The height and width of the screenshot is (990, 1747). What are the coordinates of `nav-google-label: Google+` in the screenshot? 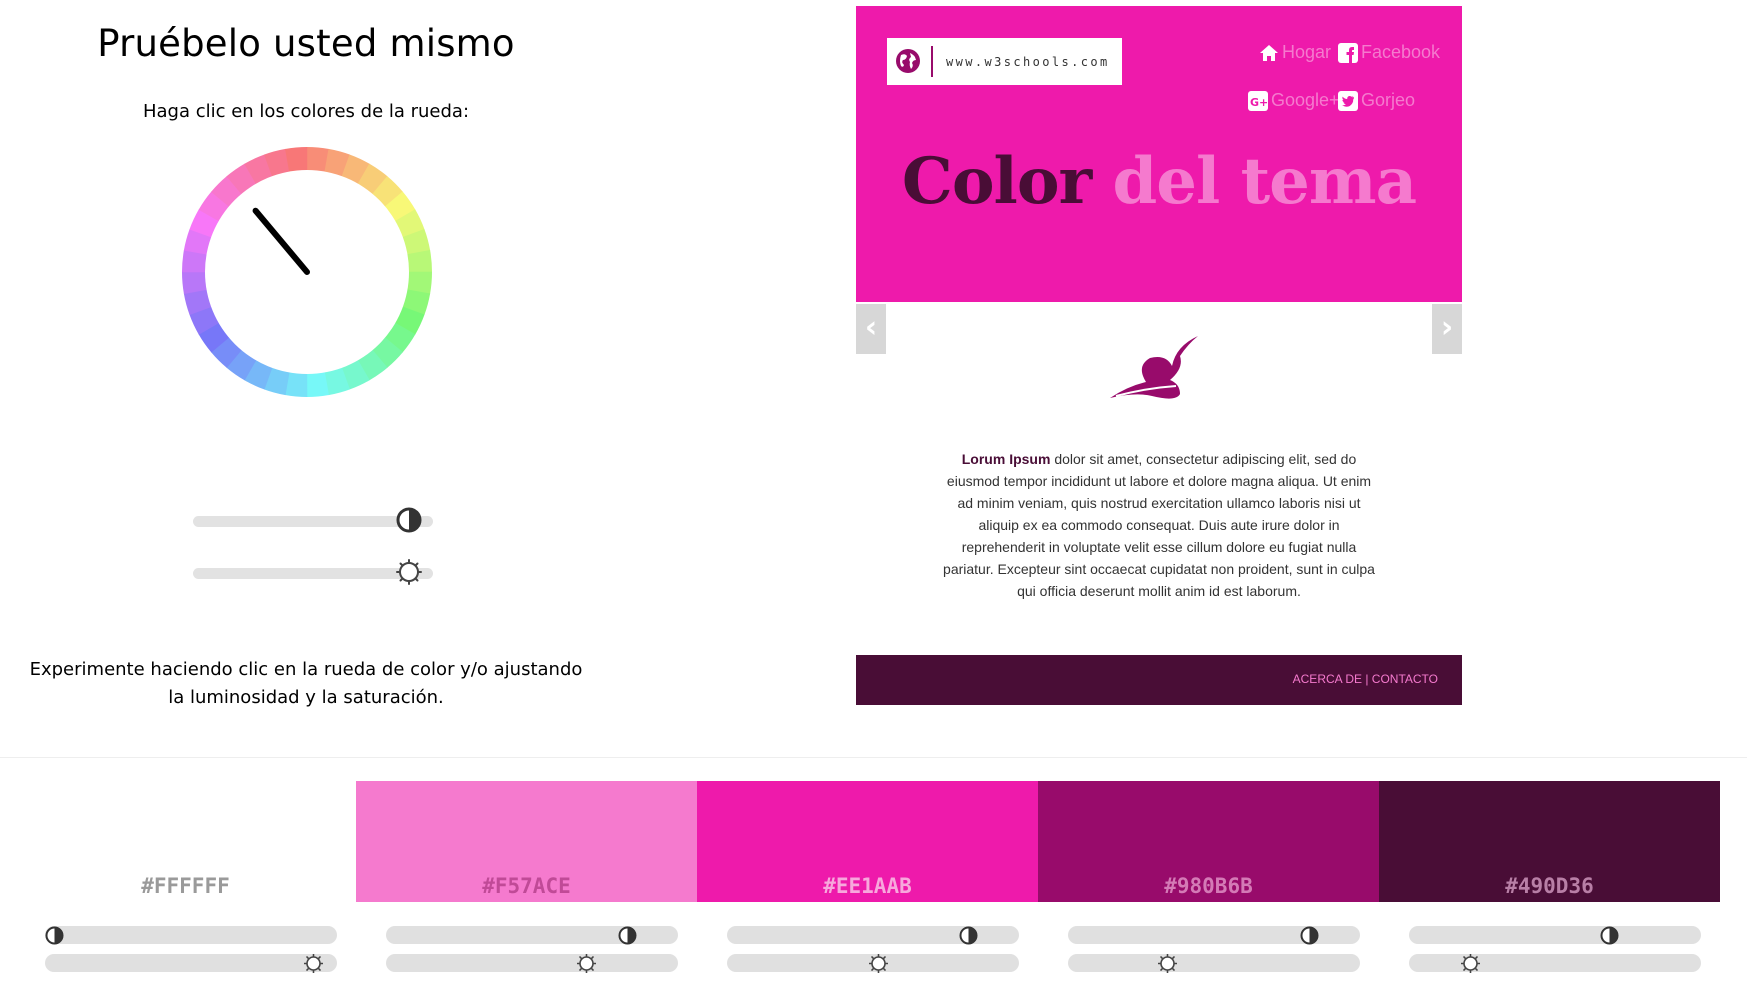 It's located at (1305, 100).